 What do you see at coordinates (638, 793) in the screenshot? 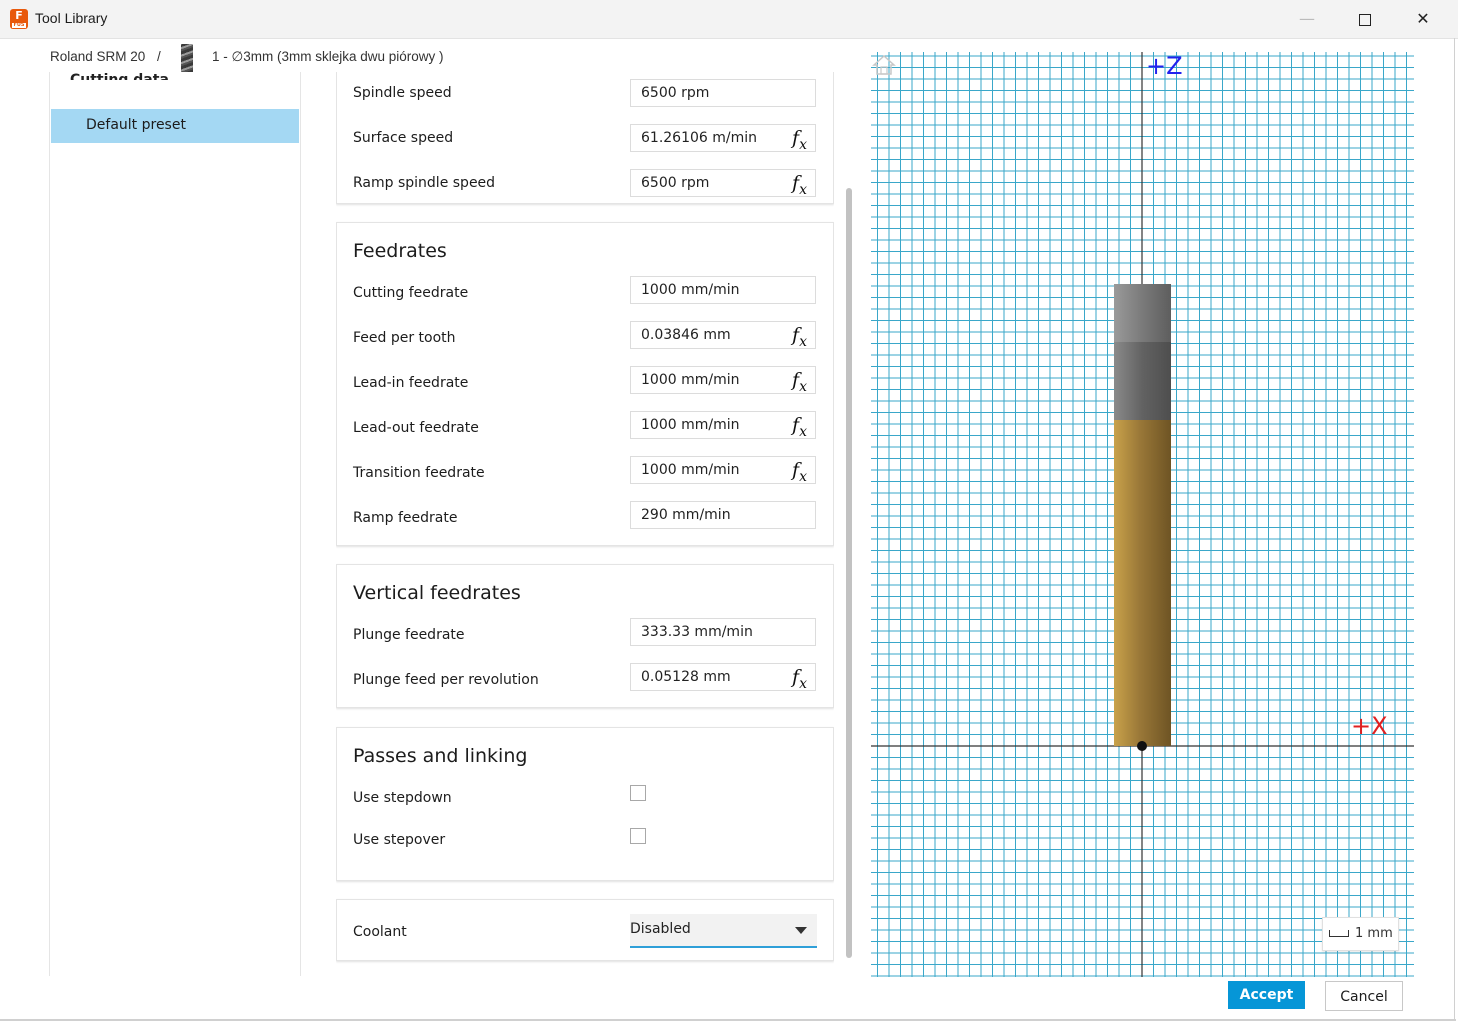
I see `use-stepdown-checkbox` at bounding box center [638, 793].